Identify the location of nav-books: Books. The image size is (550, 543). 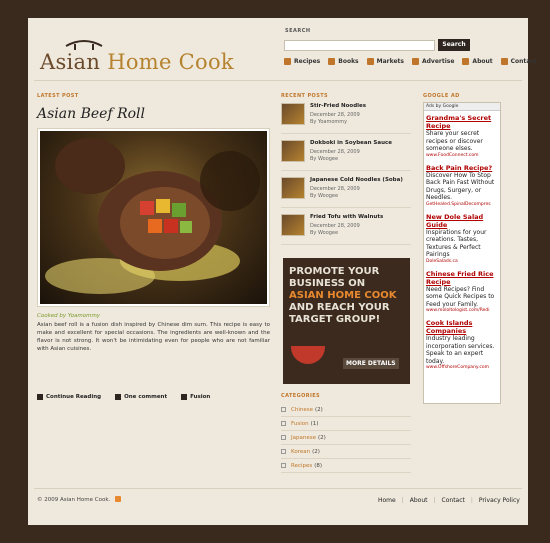
(343, 61).